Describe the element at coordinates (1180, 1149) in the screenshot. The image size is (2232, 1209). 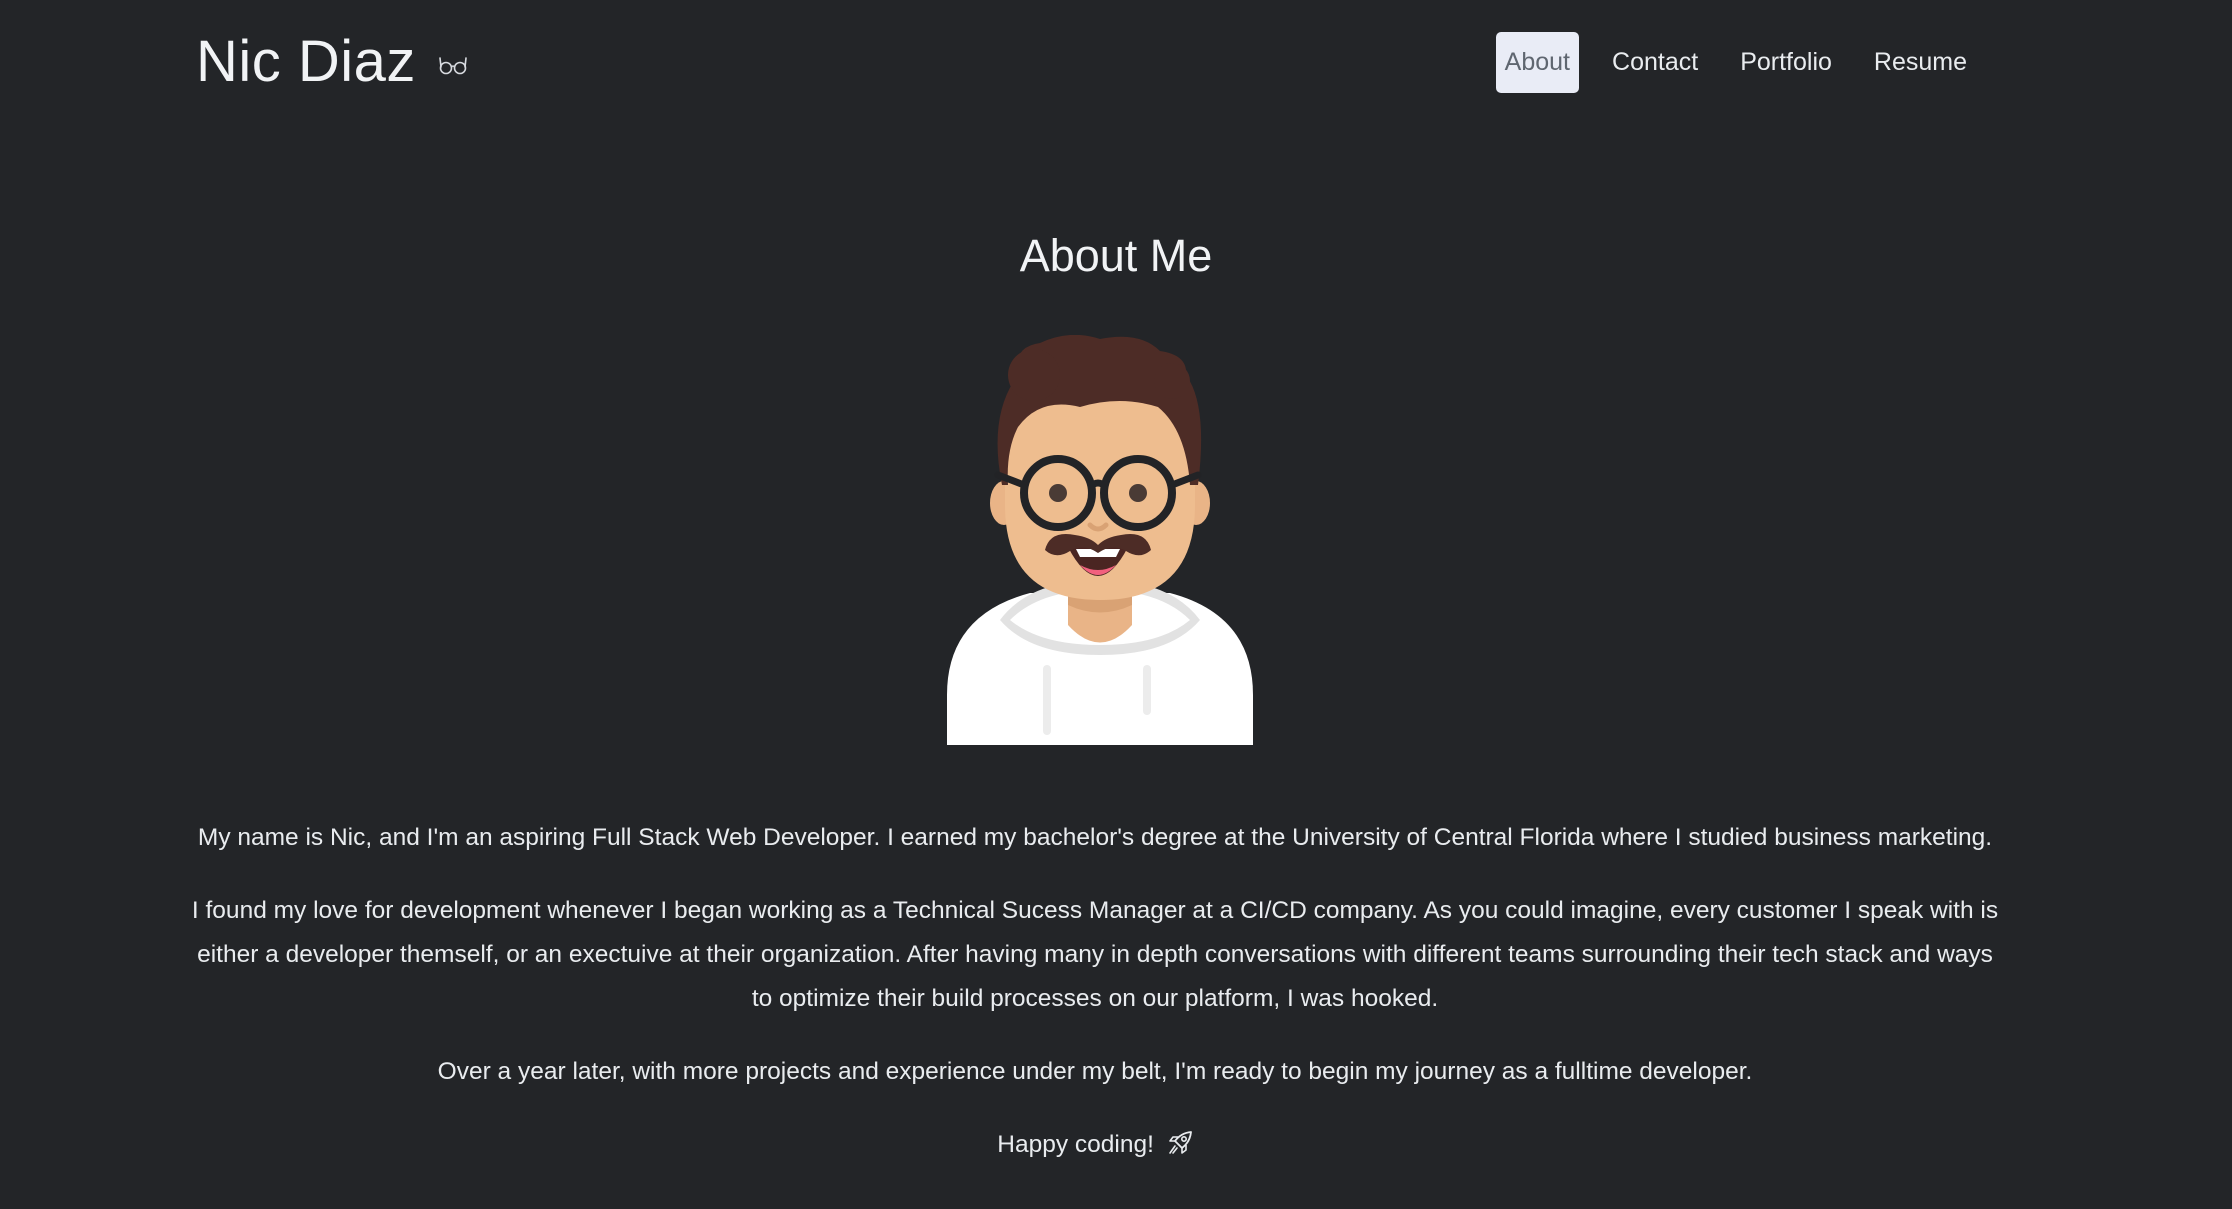
I see `rocket-icon` at that location.